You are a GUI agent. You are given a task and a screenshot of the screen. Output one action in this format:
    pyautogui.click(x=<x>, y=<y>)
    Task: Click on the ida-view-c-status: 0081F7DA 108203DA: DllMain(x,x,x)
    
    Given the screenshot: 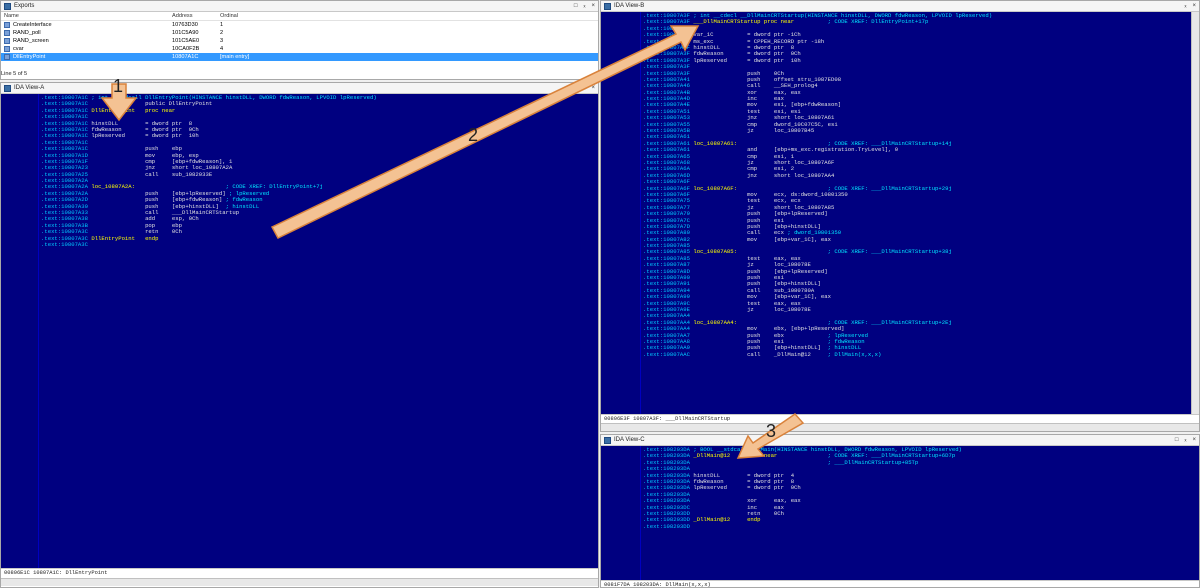 What is the action you would take?
    pyautogui.click(x=900, y=583)
    